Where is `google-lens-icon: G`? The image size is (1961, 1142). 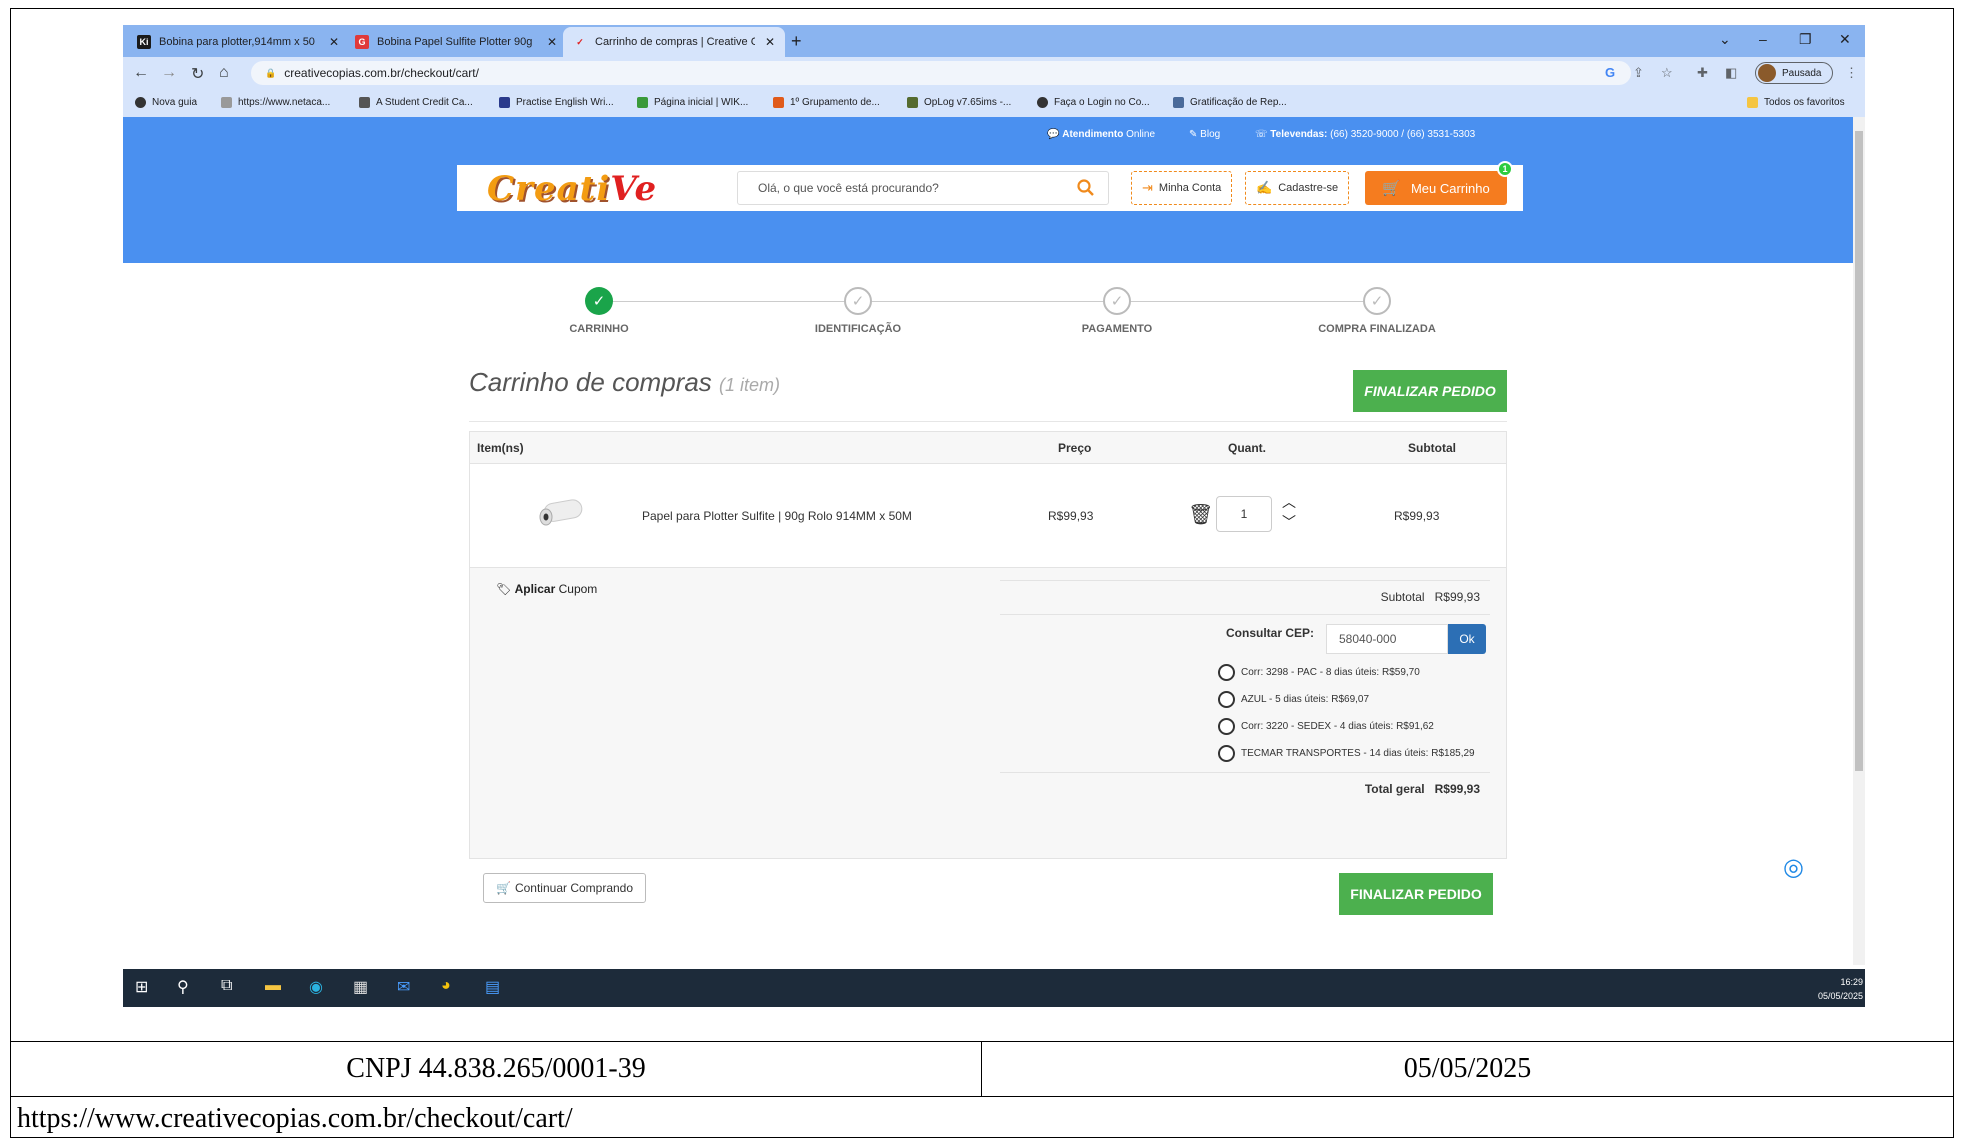 google-lens-icon: G is located at coordinates (1610, 72).